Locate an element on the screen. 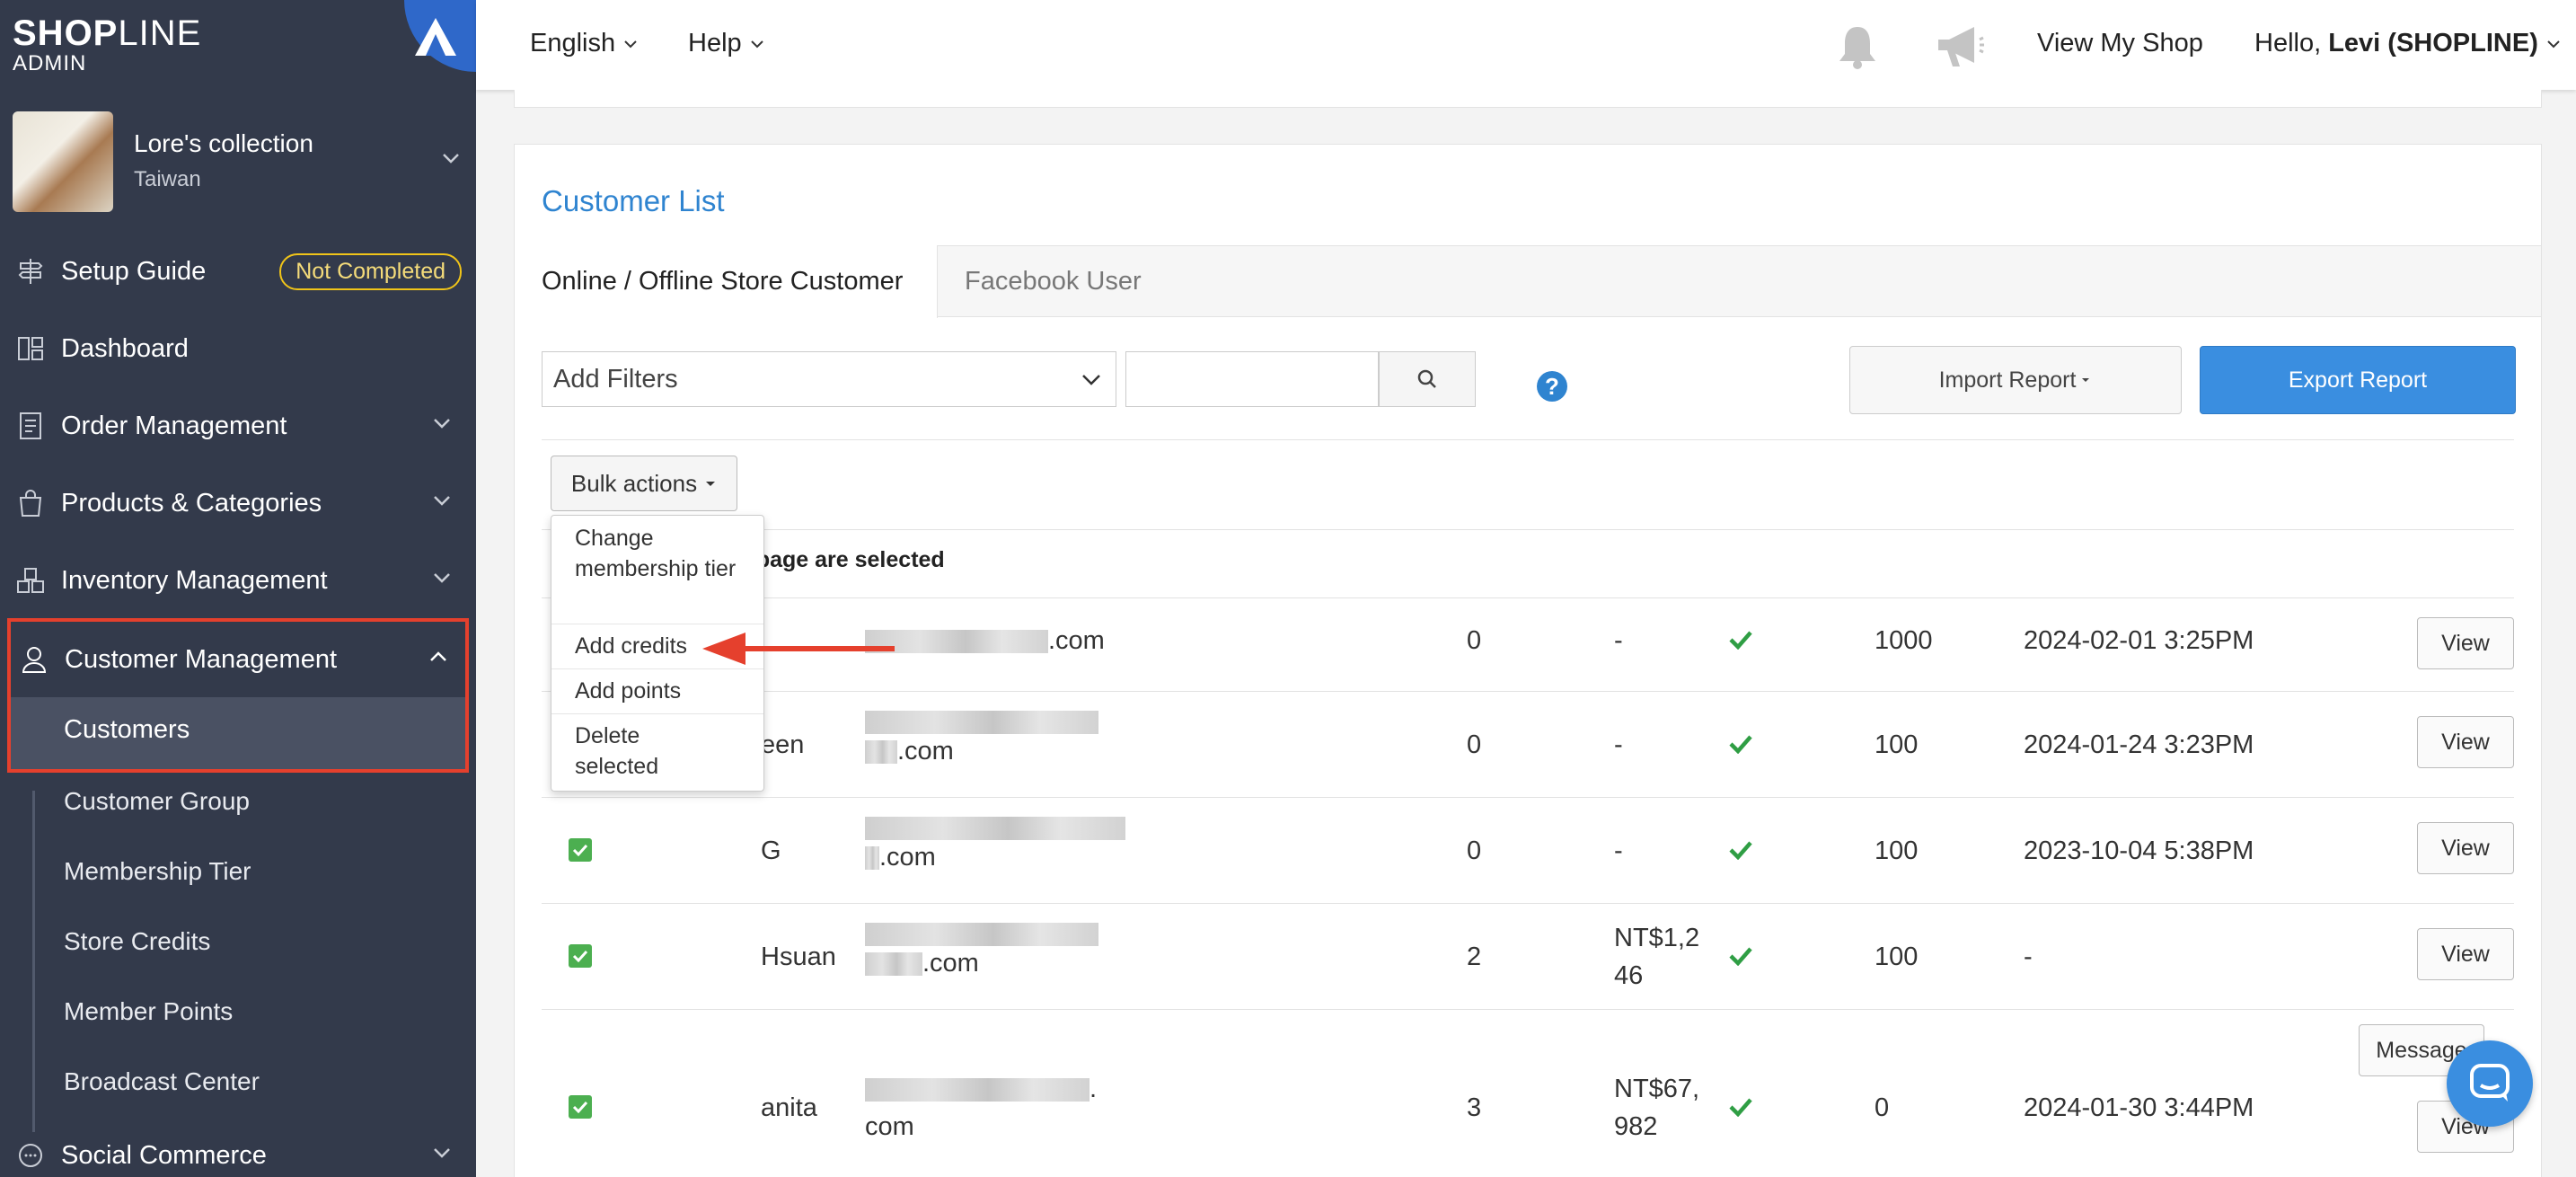  user-menu: Hello, Levi (SHOPLINE) is located at coordinates (2408, 43).